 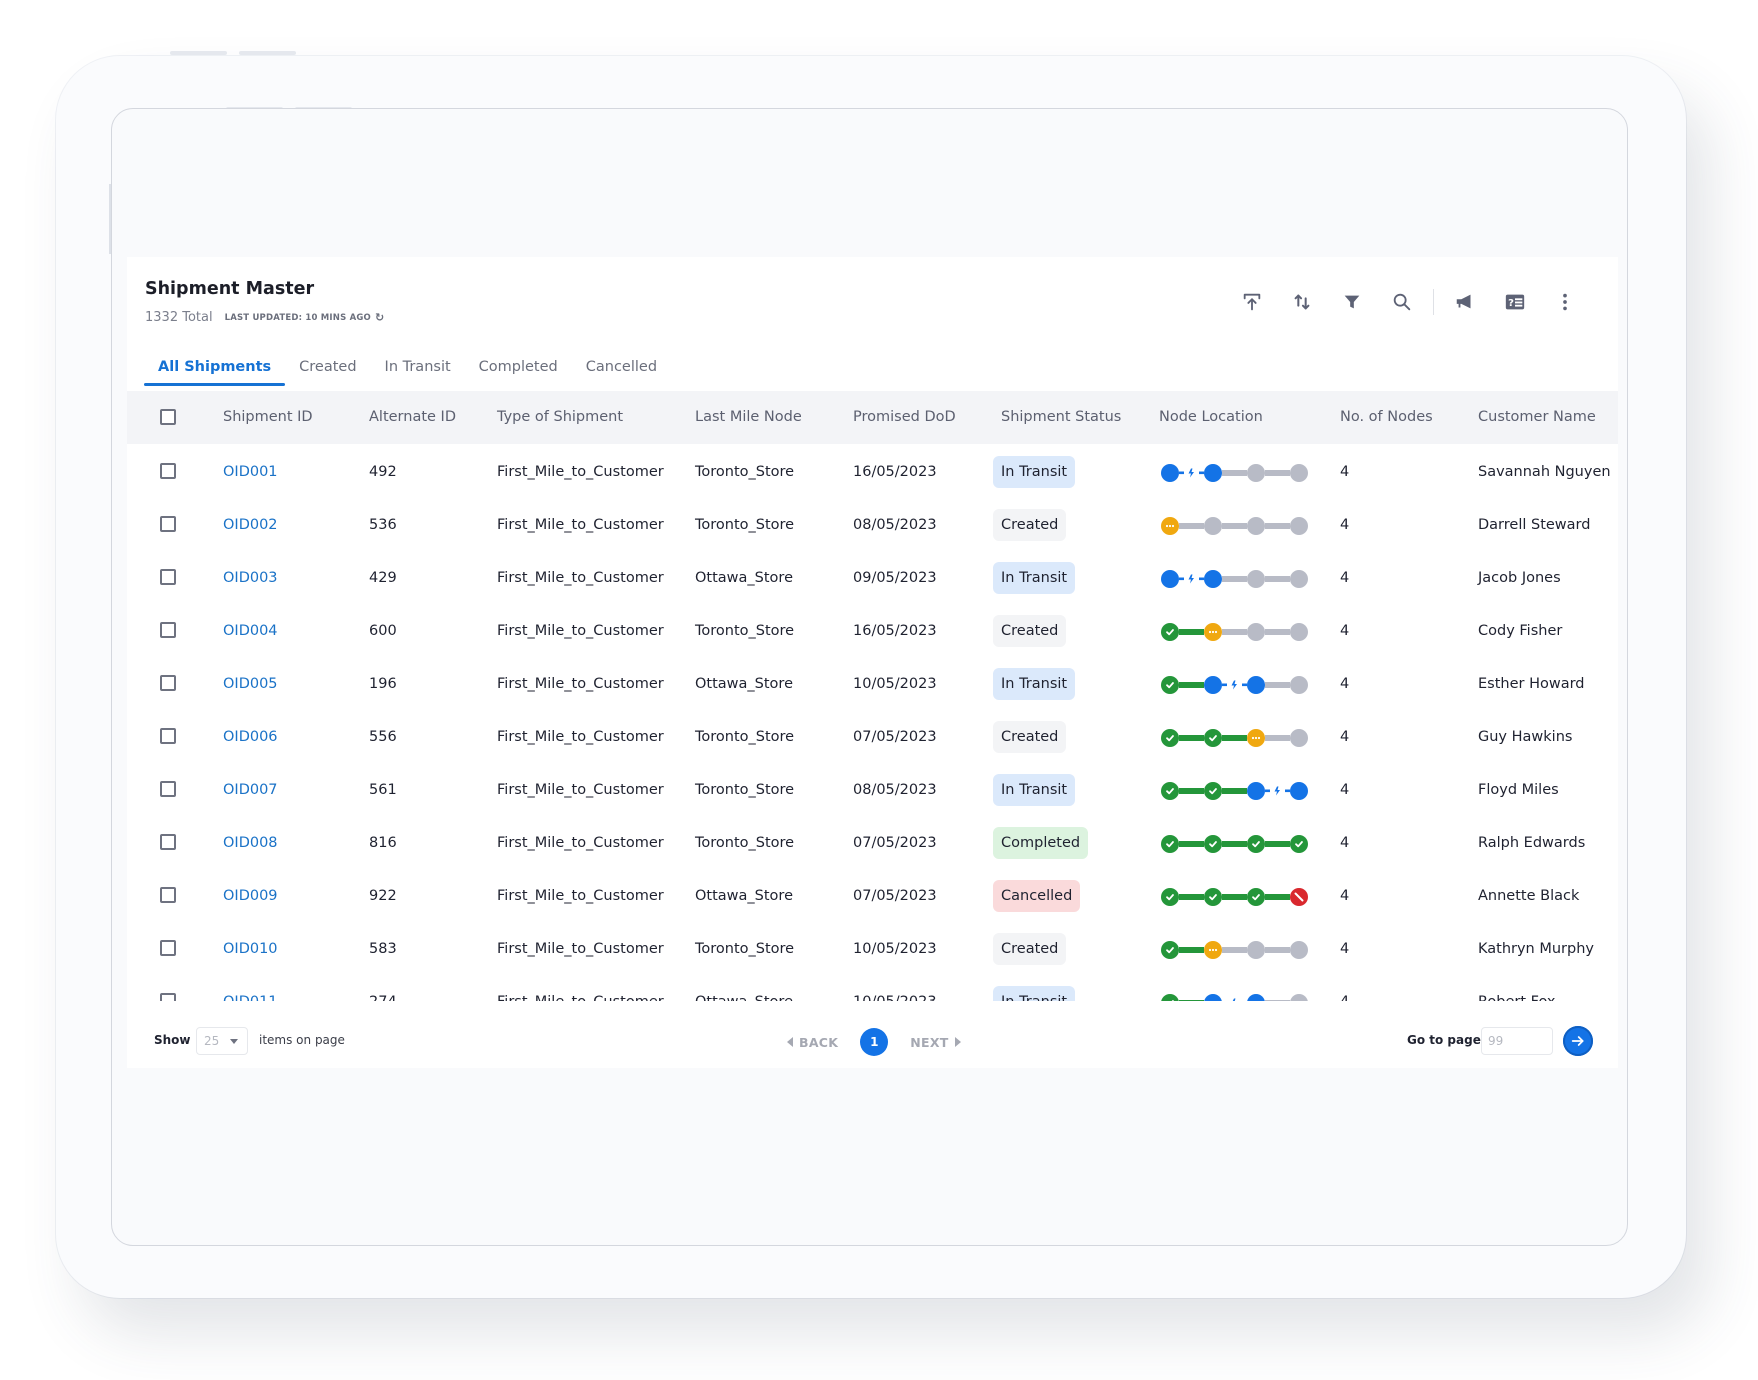 I want to click on shipment-id-link: OID005, so click(x=250, y=684).